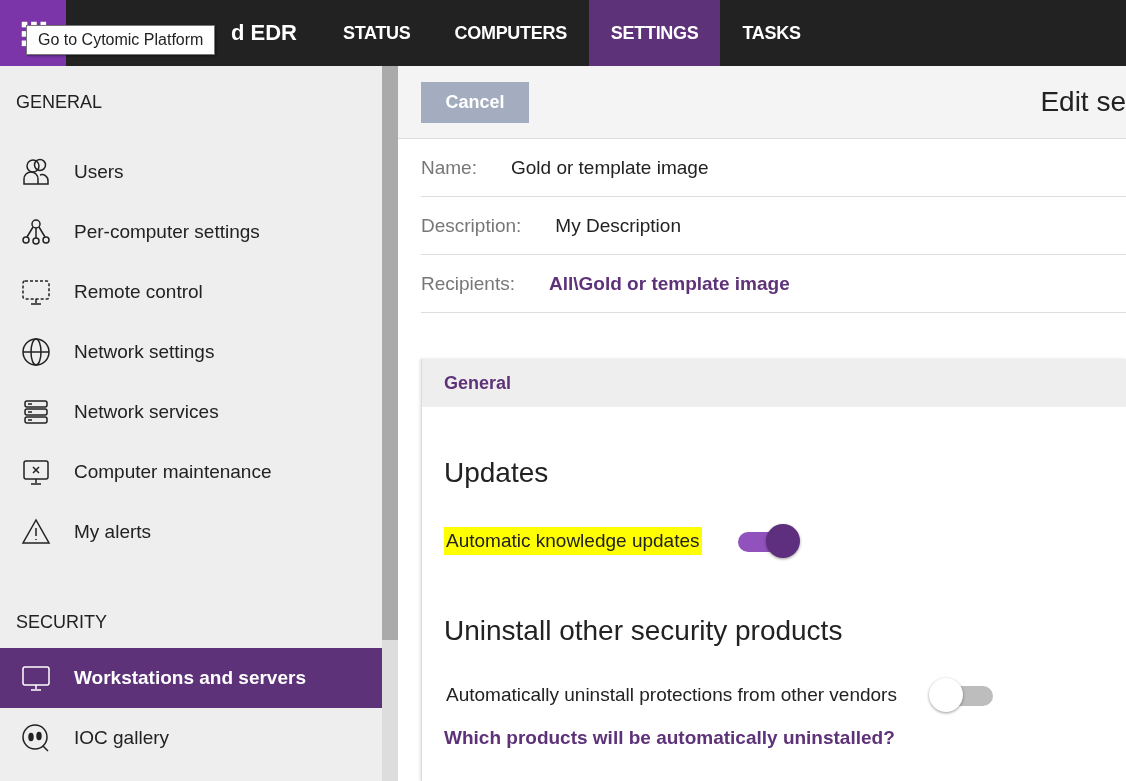 The width and height of the screenshot is (1126, 781). What do you see at coordinates (573, 541) in the screenshot?
I see `setting-label: Automatic knowledge updates` at bounding box center [573, 541].